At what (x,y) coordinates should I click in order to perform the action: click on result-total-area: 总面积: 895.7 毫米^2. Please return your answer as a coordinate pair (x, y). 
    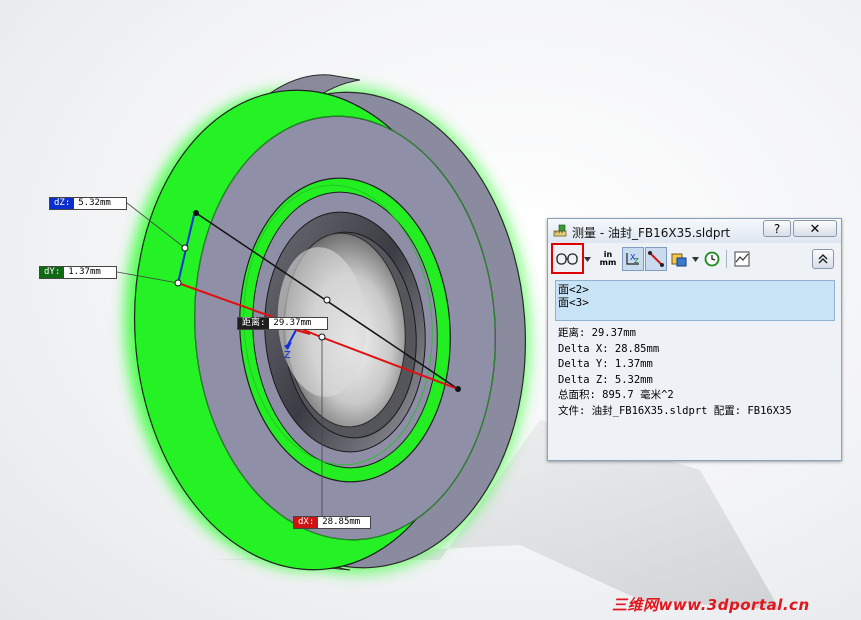
    Looking at the image, I should click on (616, 395).